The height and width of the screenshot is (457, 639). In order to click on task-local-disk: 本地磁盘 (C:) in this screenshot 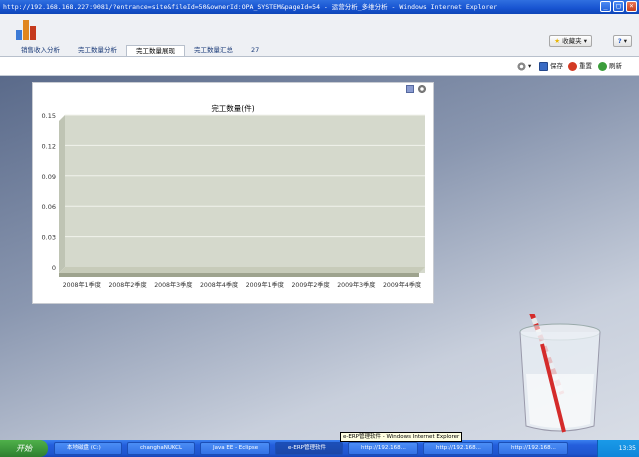, I will do `click(88, 448)`.